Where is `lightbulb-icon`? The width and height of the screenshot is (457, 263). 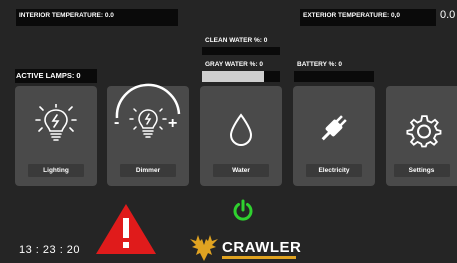 lightbulb-icon is located at coordinates (56, 122).